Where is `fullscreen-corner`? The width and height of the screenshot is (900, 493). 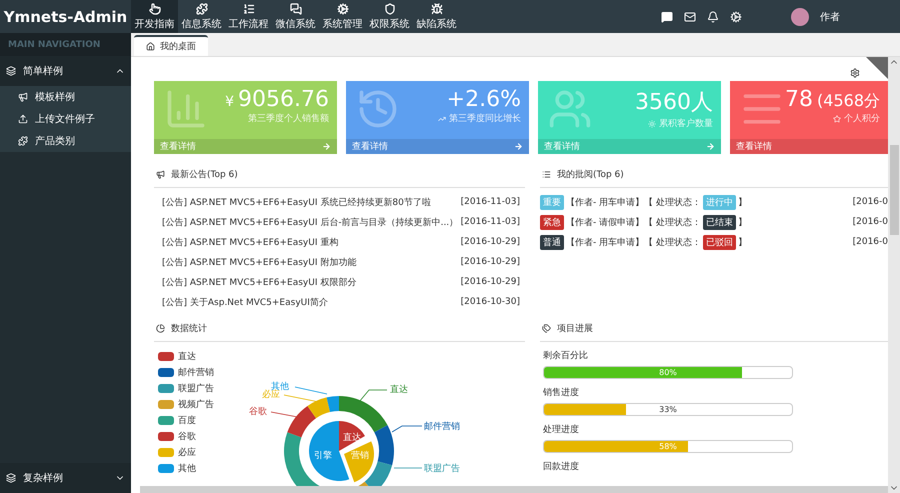
fullscreen-corner is located at coordinates (877, 68).